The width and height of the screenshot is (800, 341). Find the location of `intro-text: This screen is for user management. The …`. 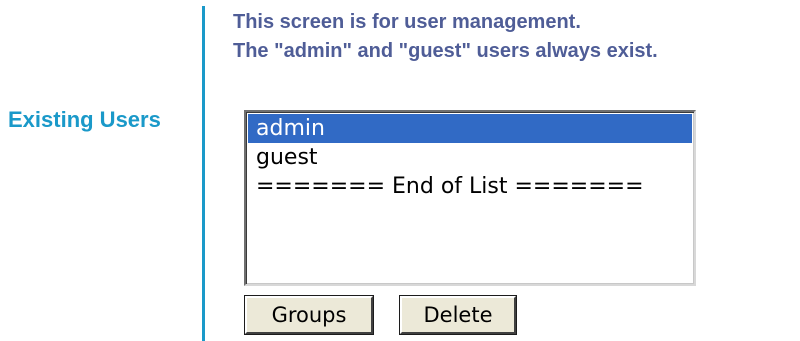

intro-text: This screen is for user management. The … is located at coordinates (445, 37).